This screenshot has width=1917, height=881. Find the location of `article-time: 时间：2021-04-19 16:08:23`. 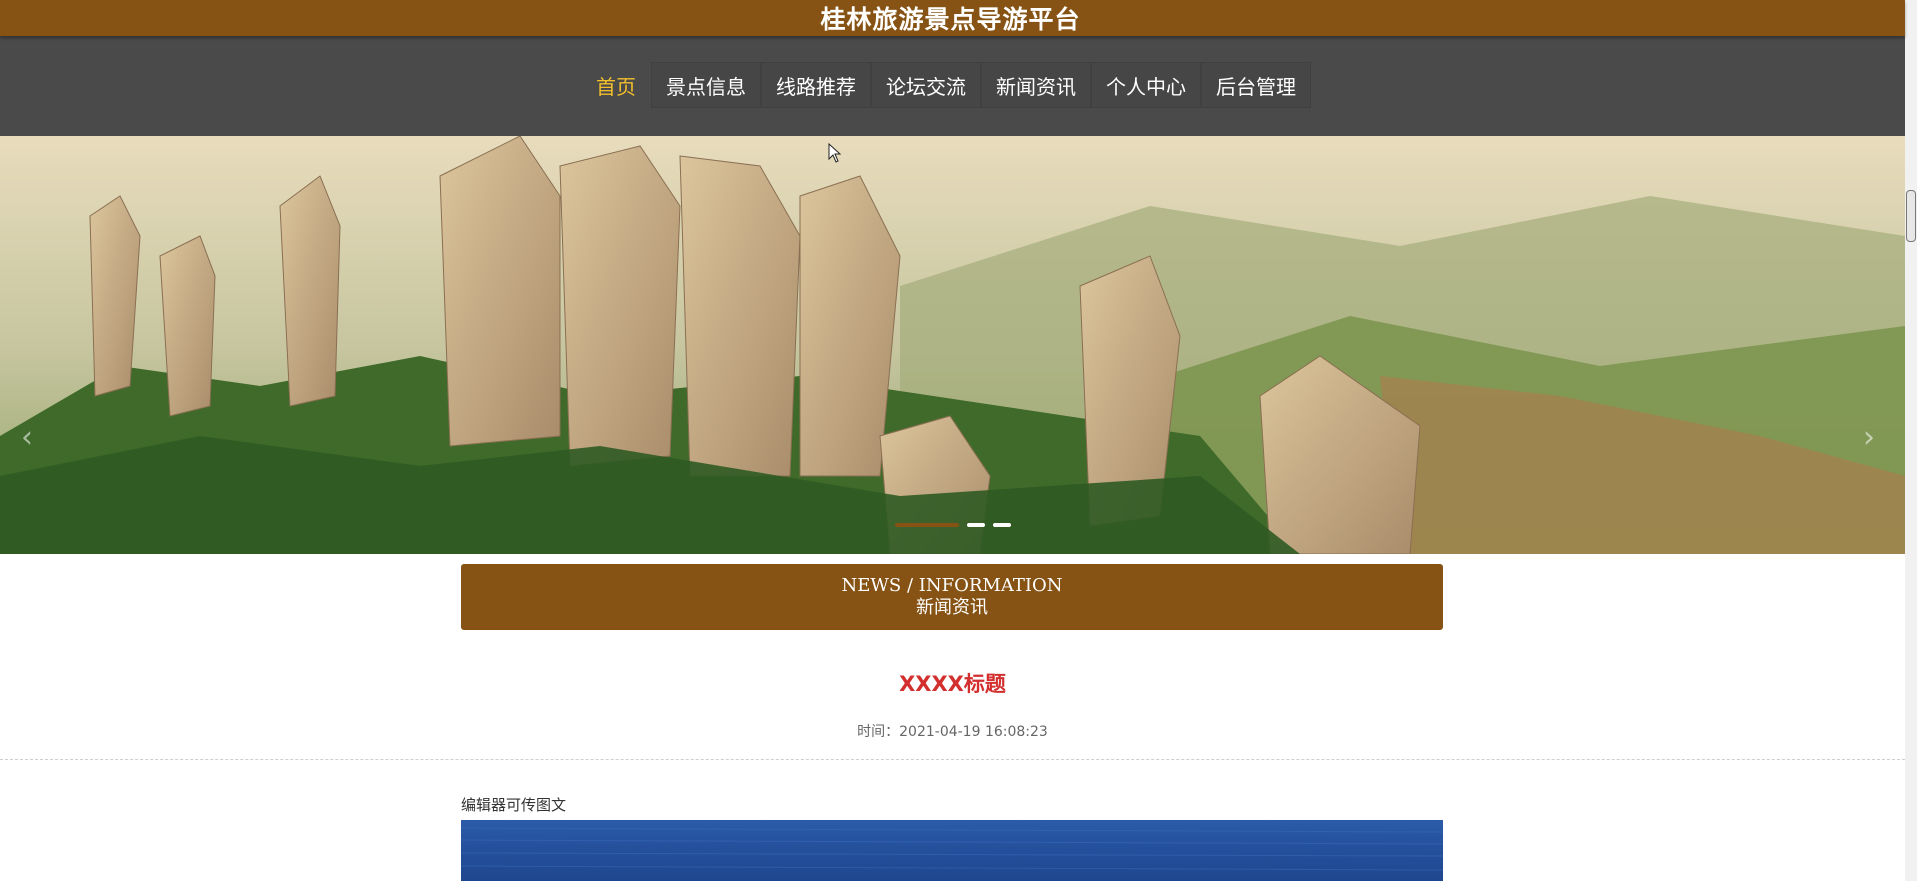

article-time: 时间：2021-04-19 16:08:23 is located at coordinates (952, 732).